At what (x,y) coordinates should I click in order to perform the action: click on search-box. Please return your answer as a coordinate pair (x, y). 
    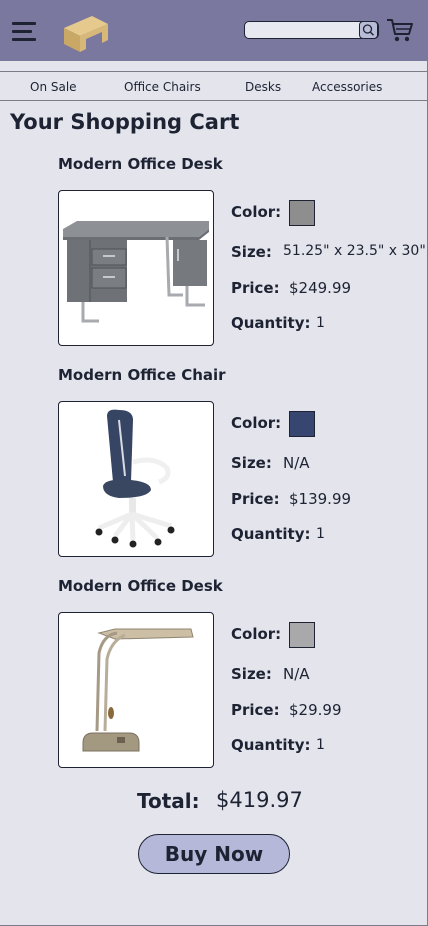
    Looking at the image, I should click on (311, 30).